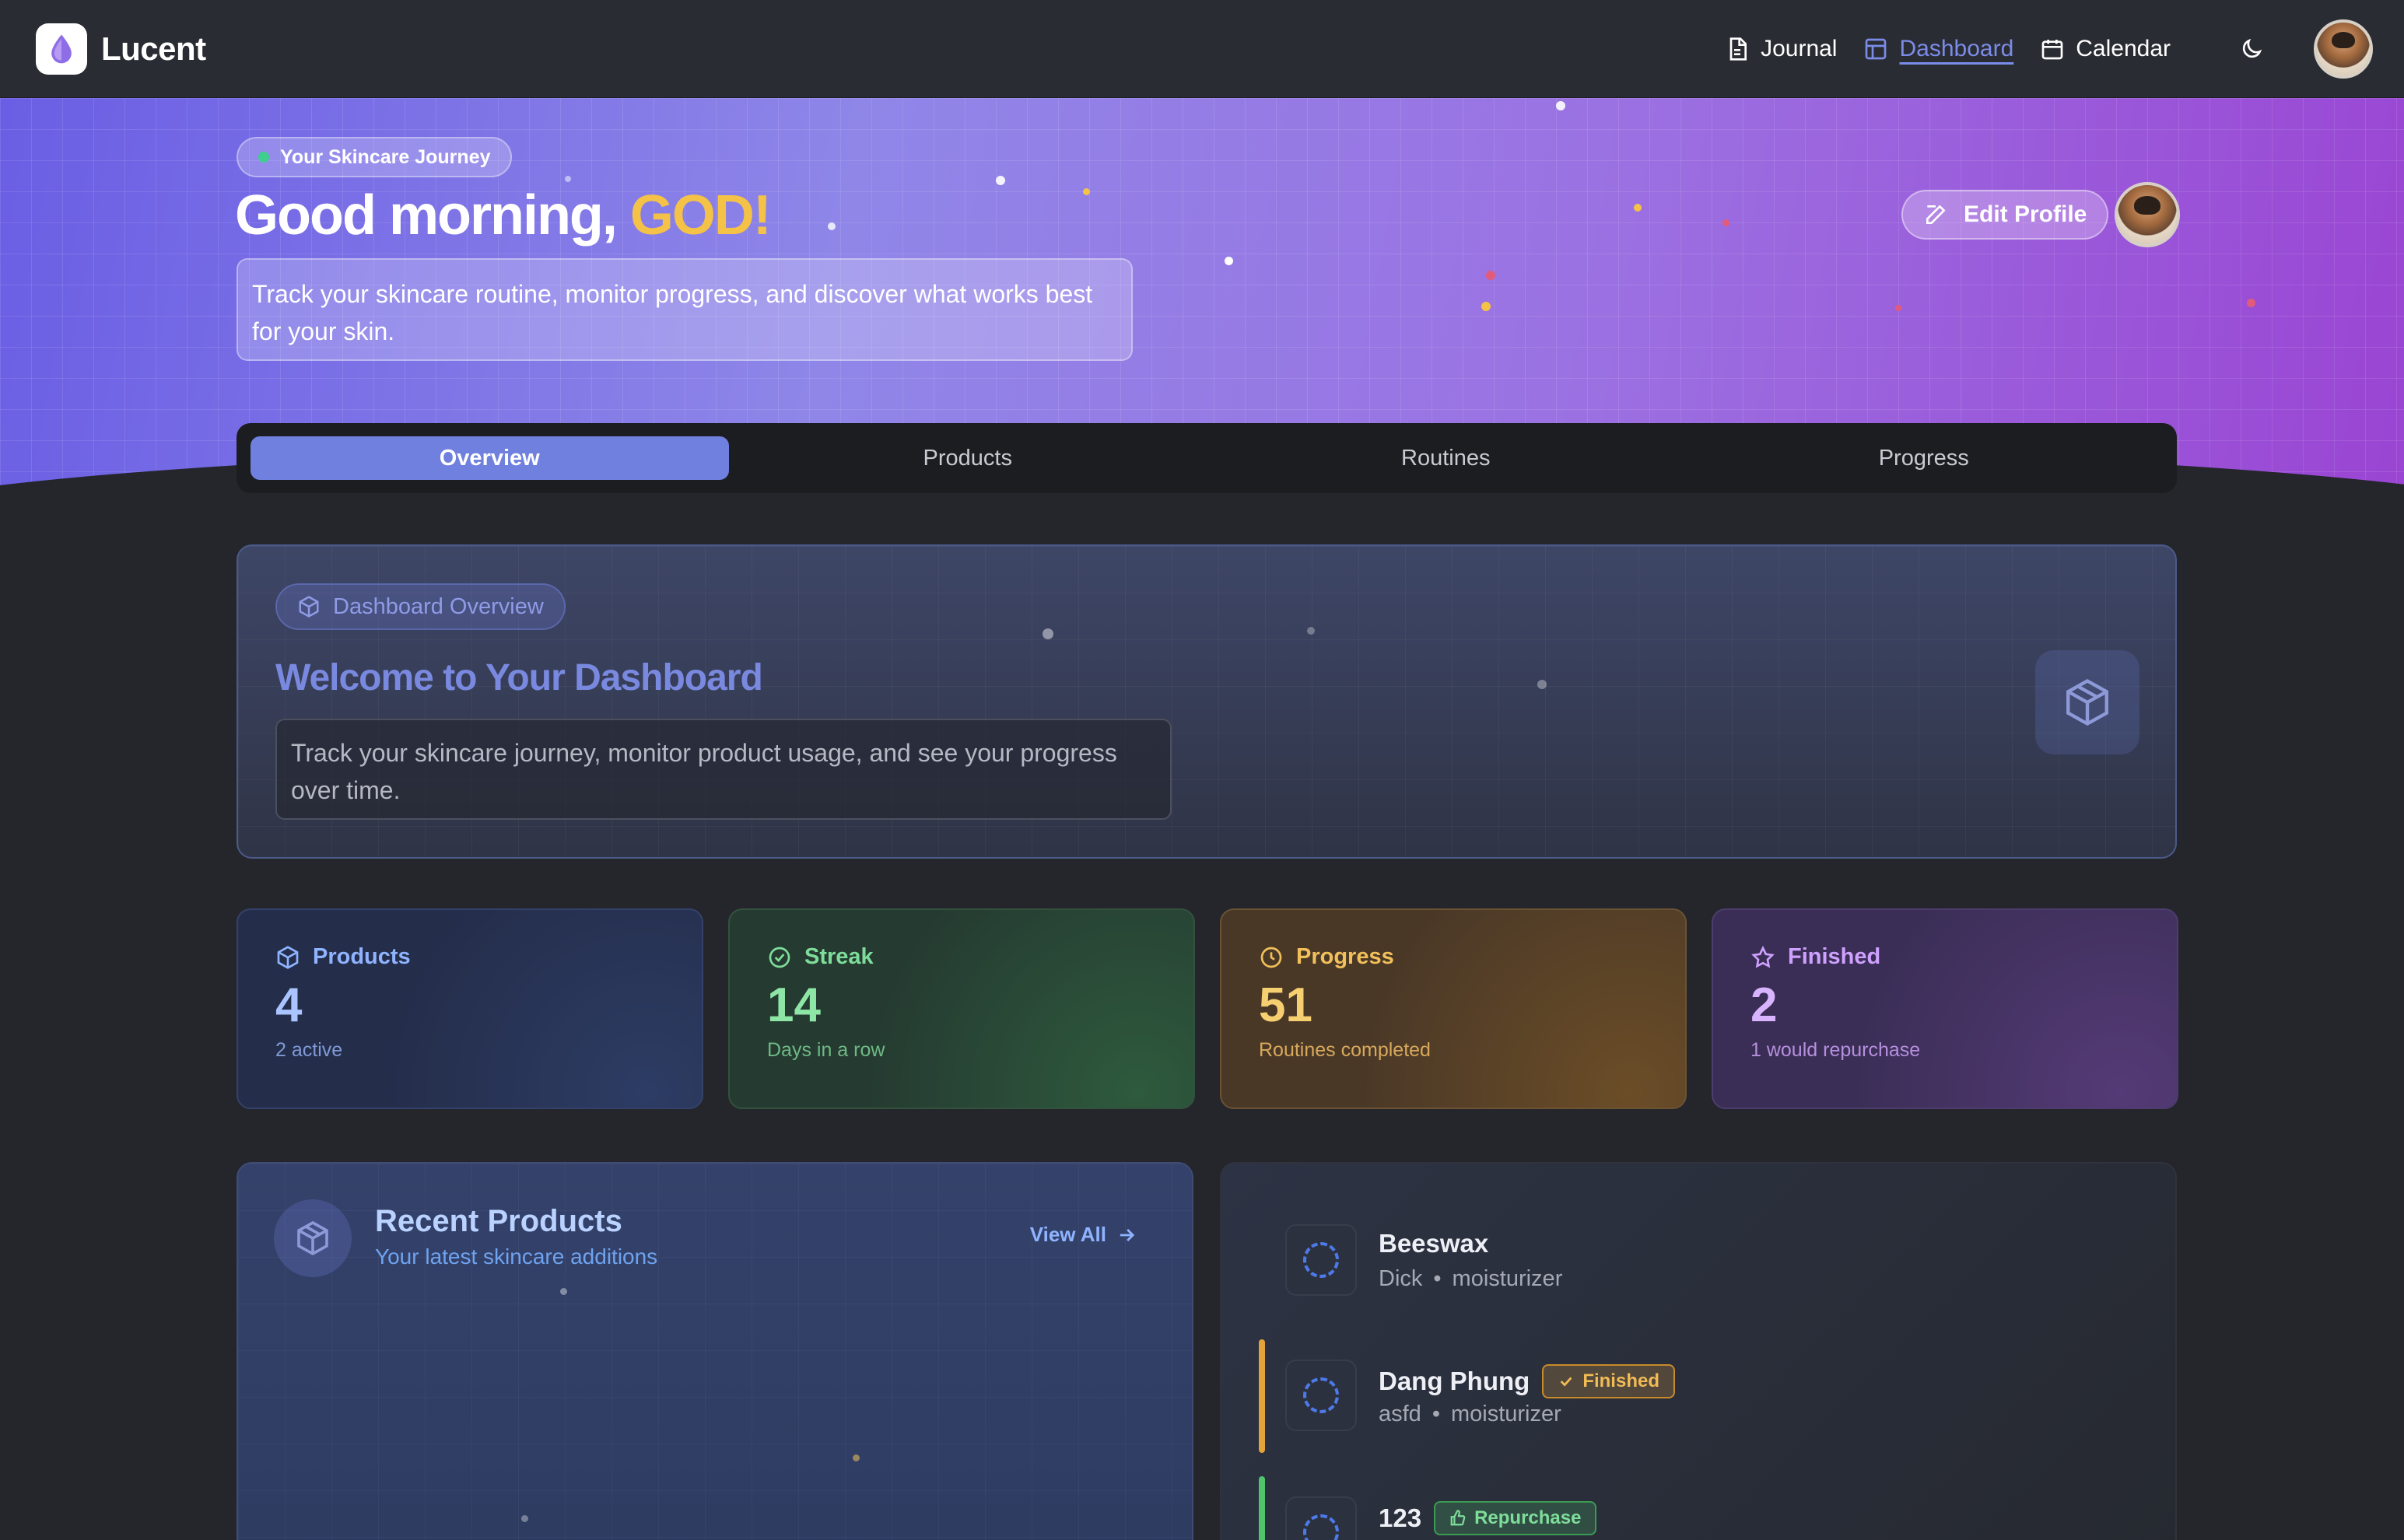 Image resolution: width=2404 pixels, height=1540 pixels. Describe the element at coordinates (1345, 957) in the screenshot. I see `stat-label-text: Progress` at that location.